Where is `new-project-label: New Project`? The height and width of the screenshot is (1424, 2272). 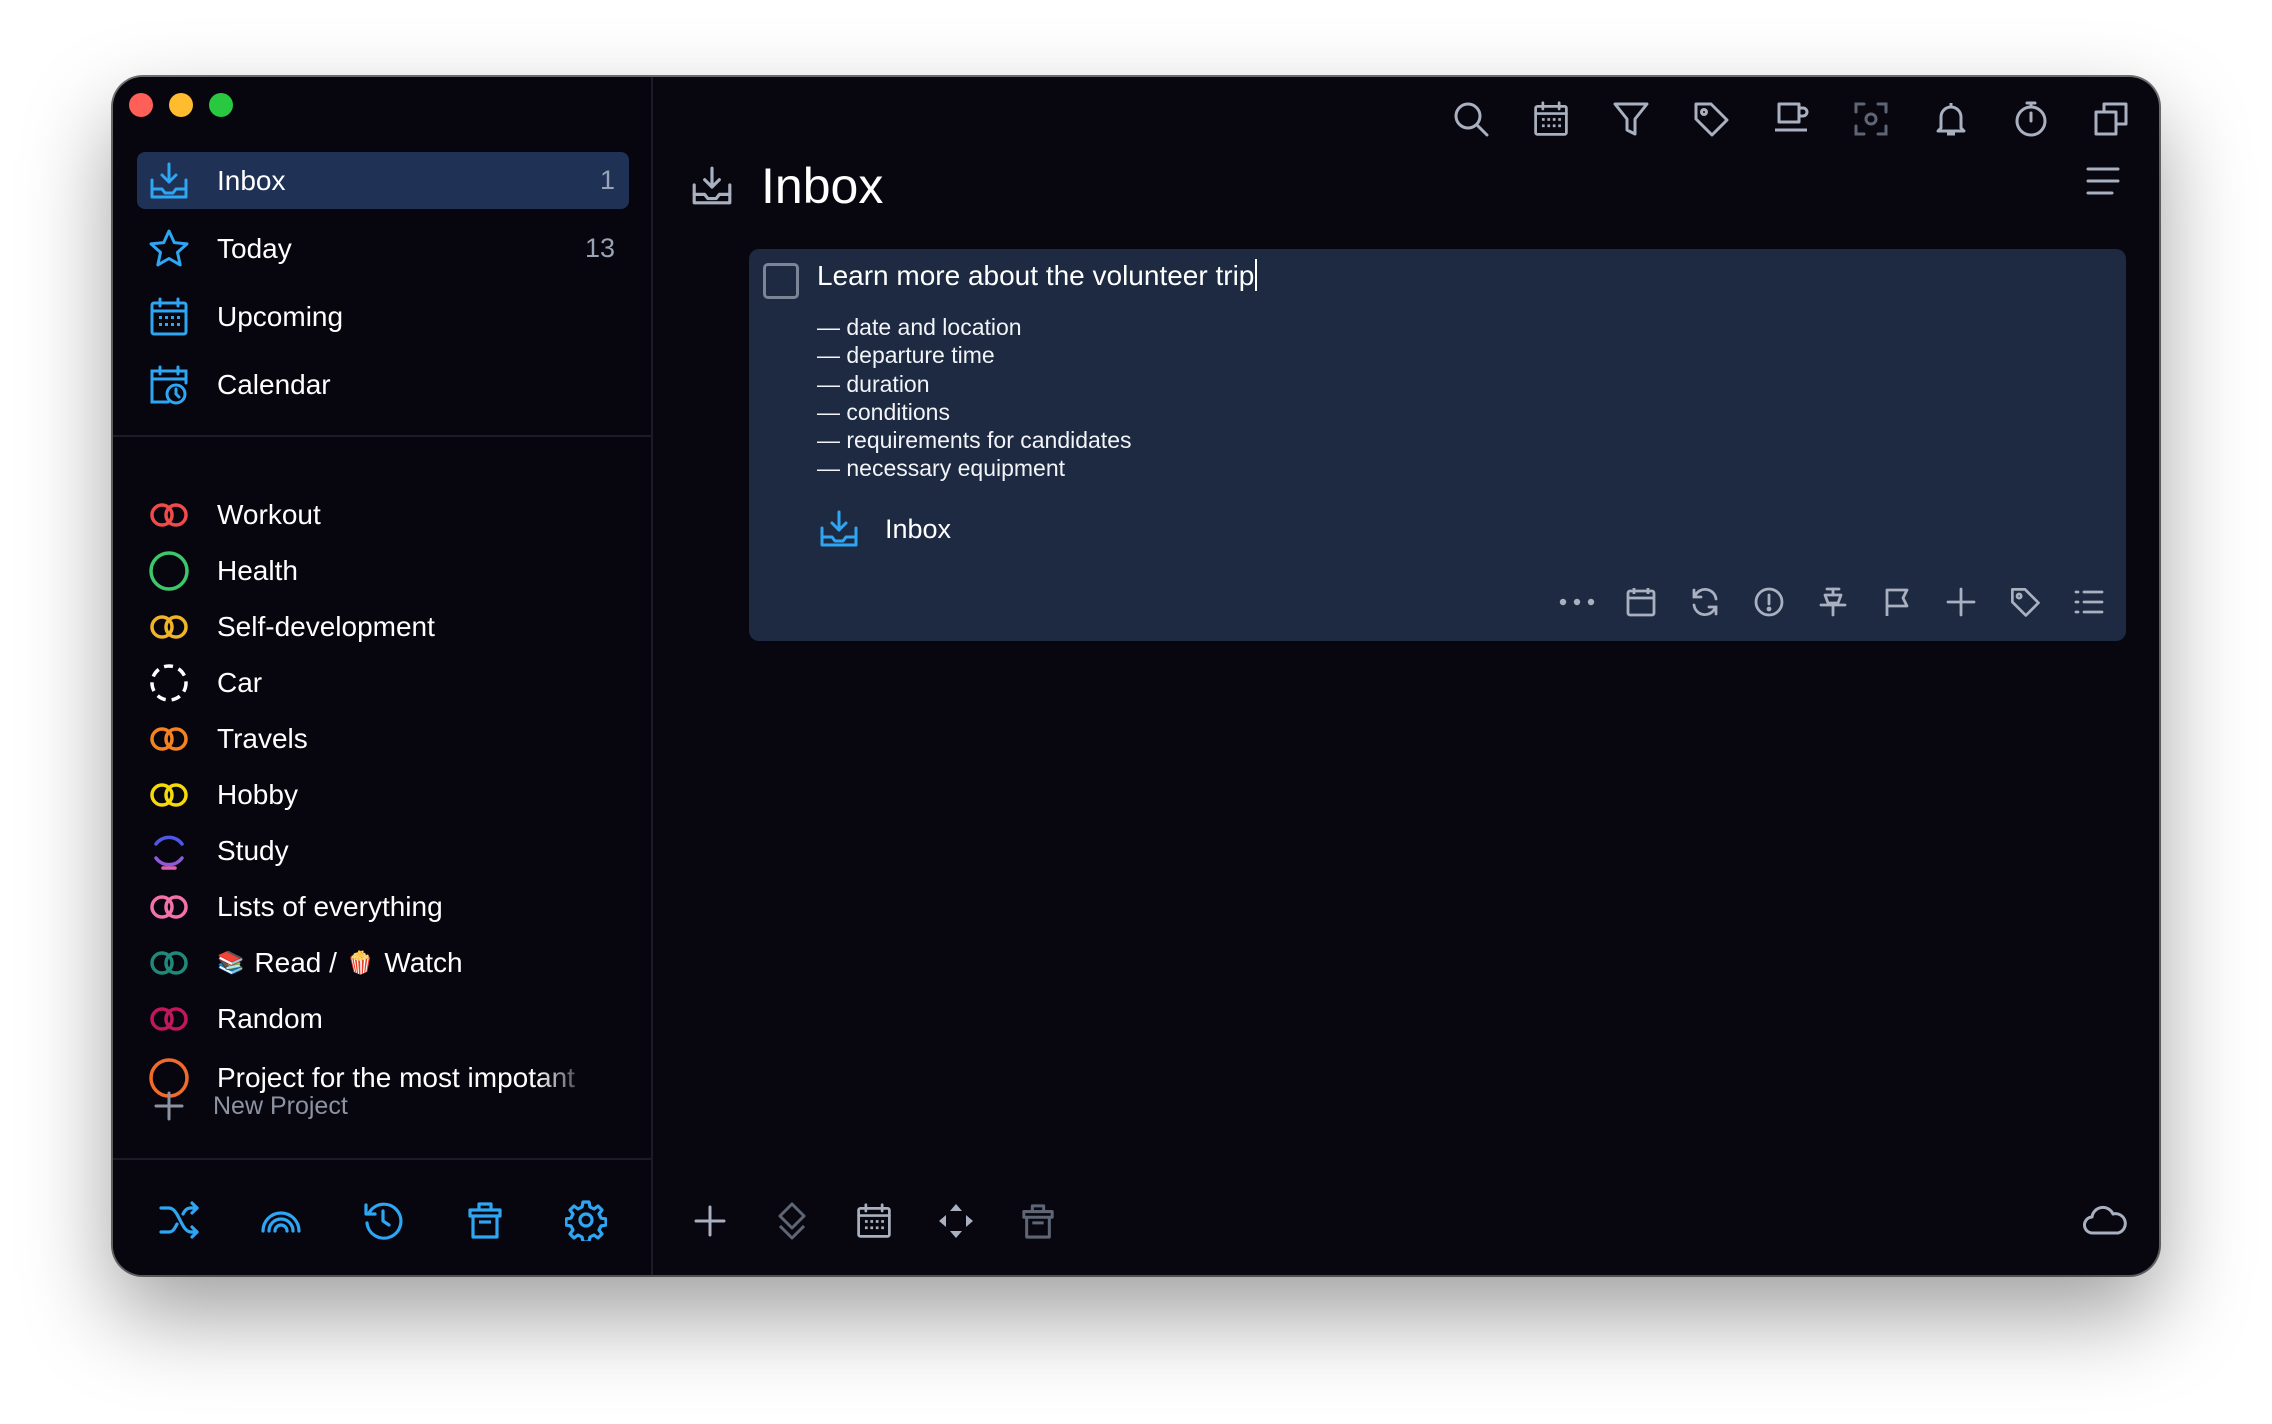
new-project-label: New Project is located at coordinates (280, 1105).